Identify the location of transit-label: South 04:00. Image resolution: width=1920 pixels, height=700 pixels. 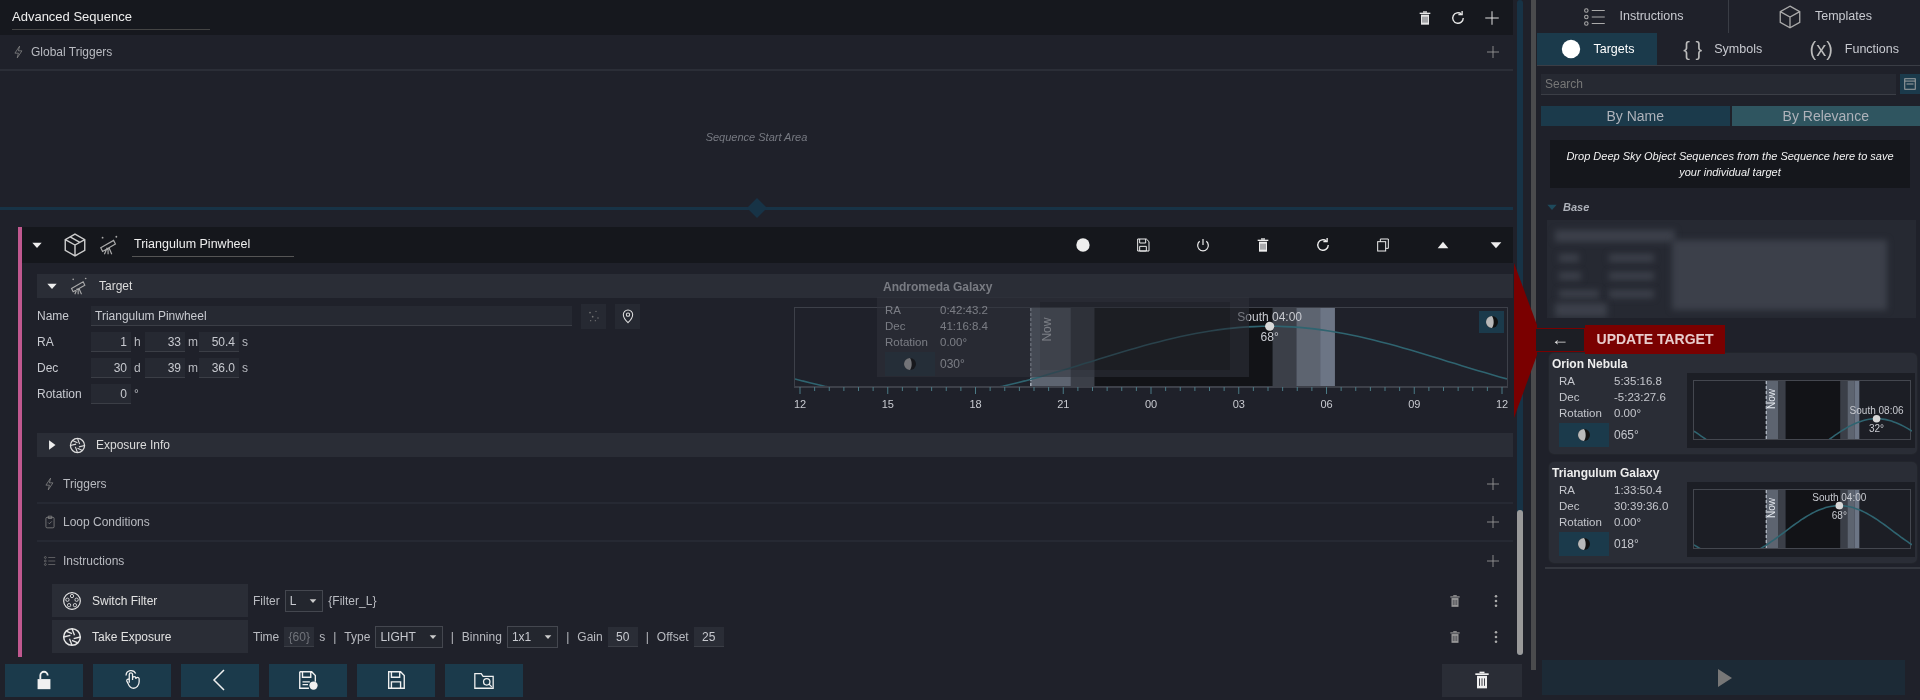
(1839, 497).